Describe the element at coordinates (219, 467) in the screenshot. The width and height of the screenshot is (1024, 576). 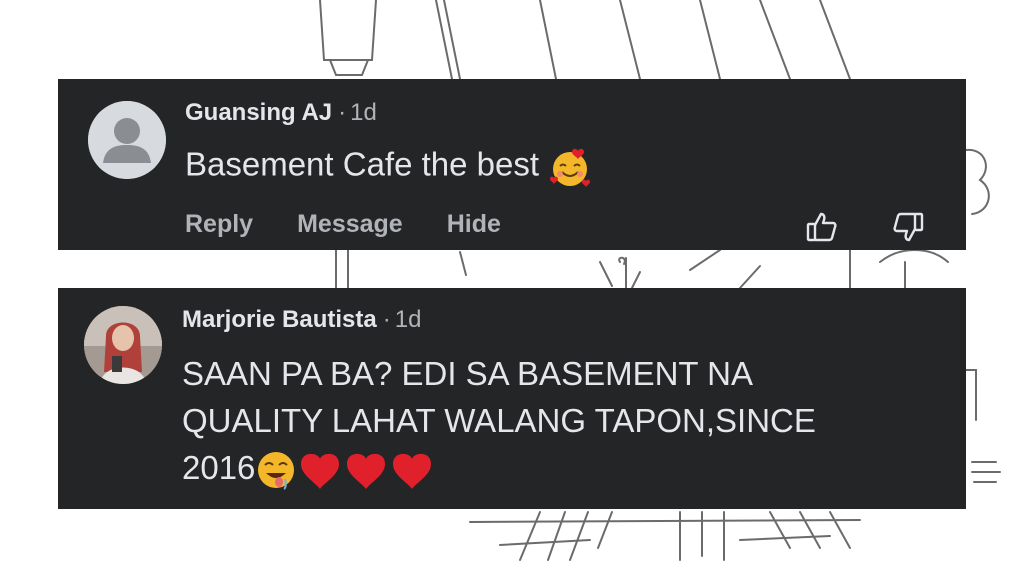
I see `comment-text-year: 2016` at that location.